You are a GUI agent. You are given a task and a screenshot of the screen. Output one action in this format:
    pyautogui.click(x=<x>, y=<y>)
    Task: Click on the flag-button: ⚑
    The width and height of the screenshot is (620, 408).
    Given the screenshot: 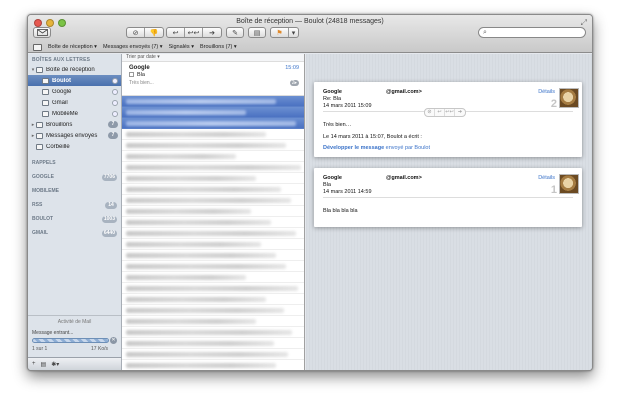 What is the action you would take?
    pyautogui.click(x=280, y=32)
    